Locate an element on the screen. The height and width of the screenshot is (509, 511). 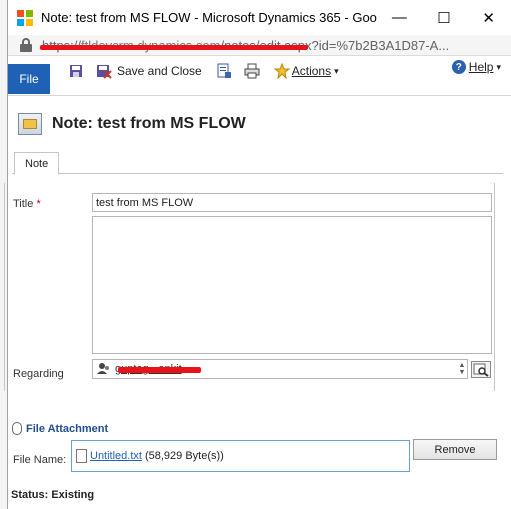
file-tab: File is located at coordinates (29, 79).